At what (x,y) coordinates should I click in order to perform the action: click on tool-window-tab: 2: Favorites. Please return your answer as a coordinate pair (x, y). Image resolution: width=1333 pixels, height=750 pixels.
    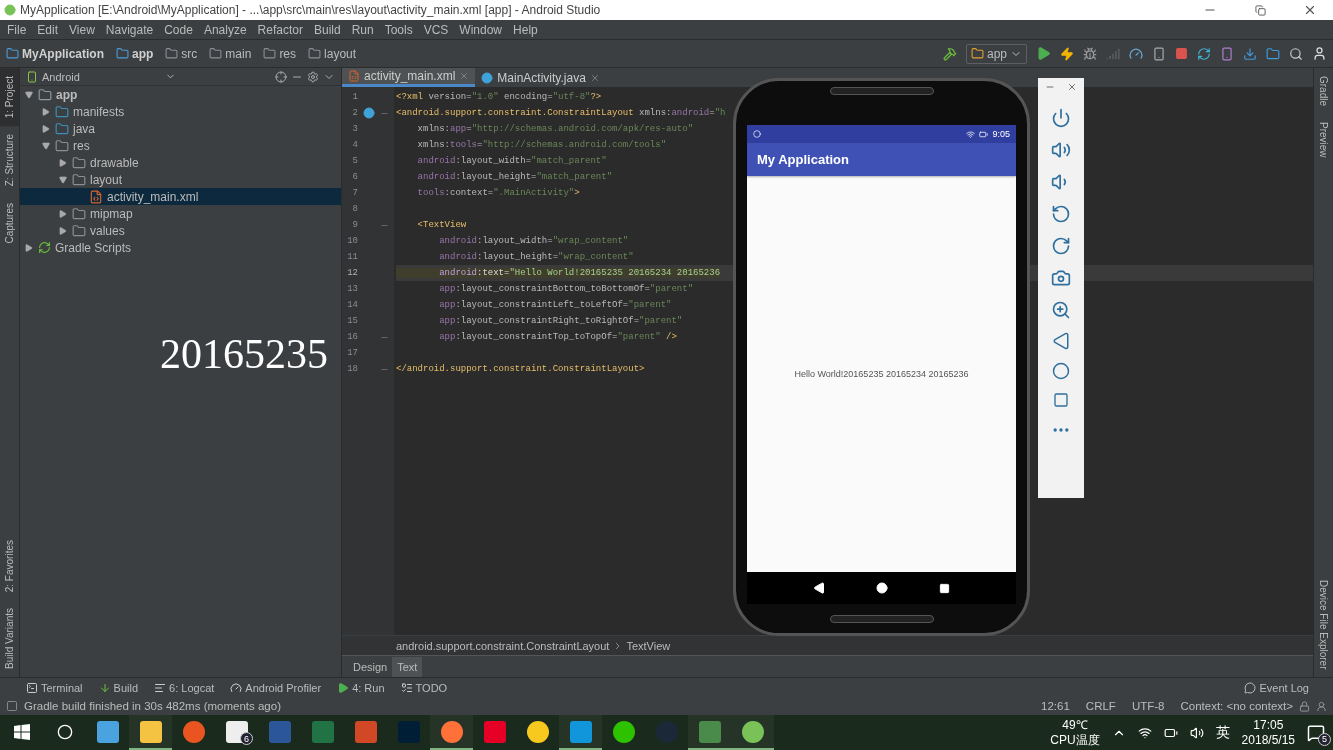
    Looking at the image, I should click on (9, 566).